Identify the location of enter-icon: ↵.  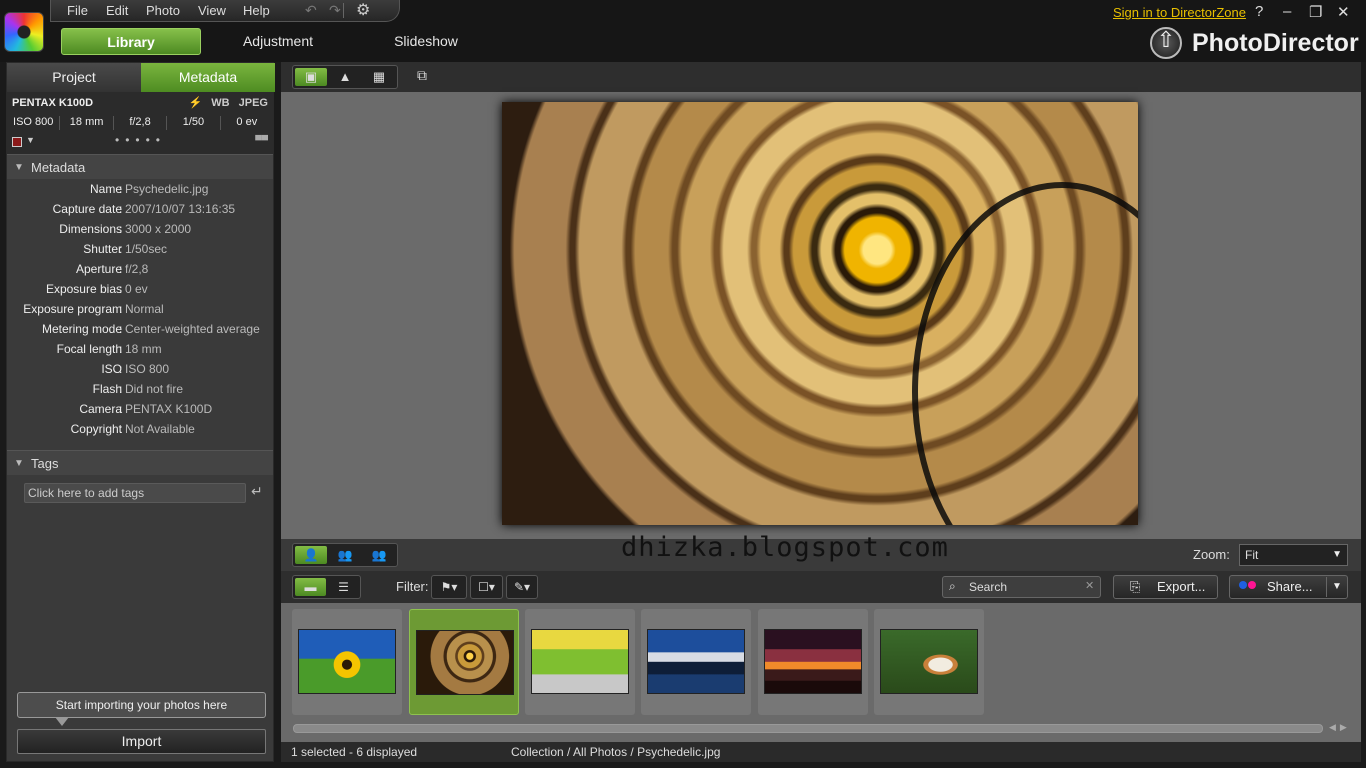
(257, 491).